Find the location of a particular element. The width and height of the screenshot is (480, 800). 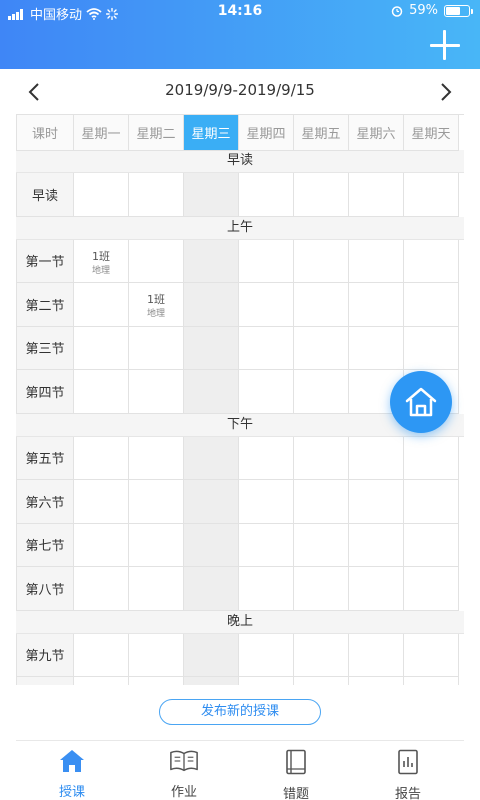

period-row is located at coordinates (240, 681).